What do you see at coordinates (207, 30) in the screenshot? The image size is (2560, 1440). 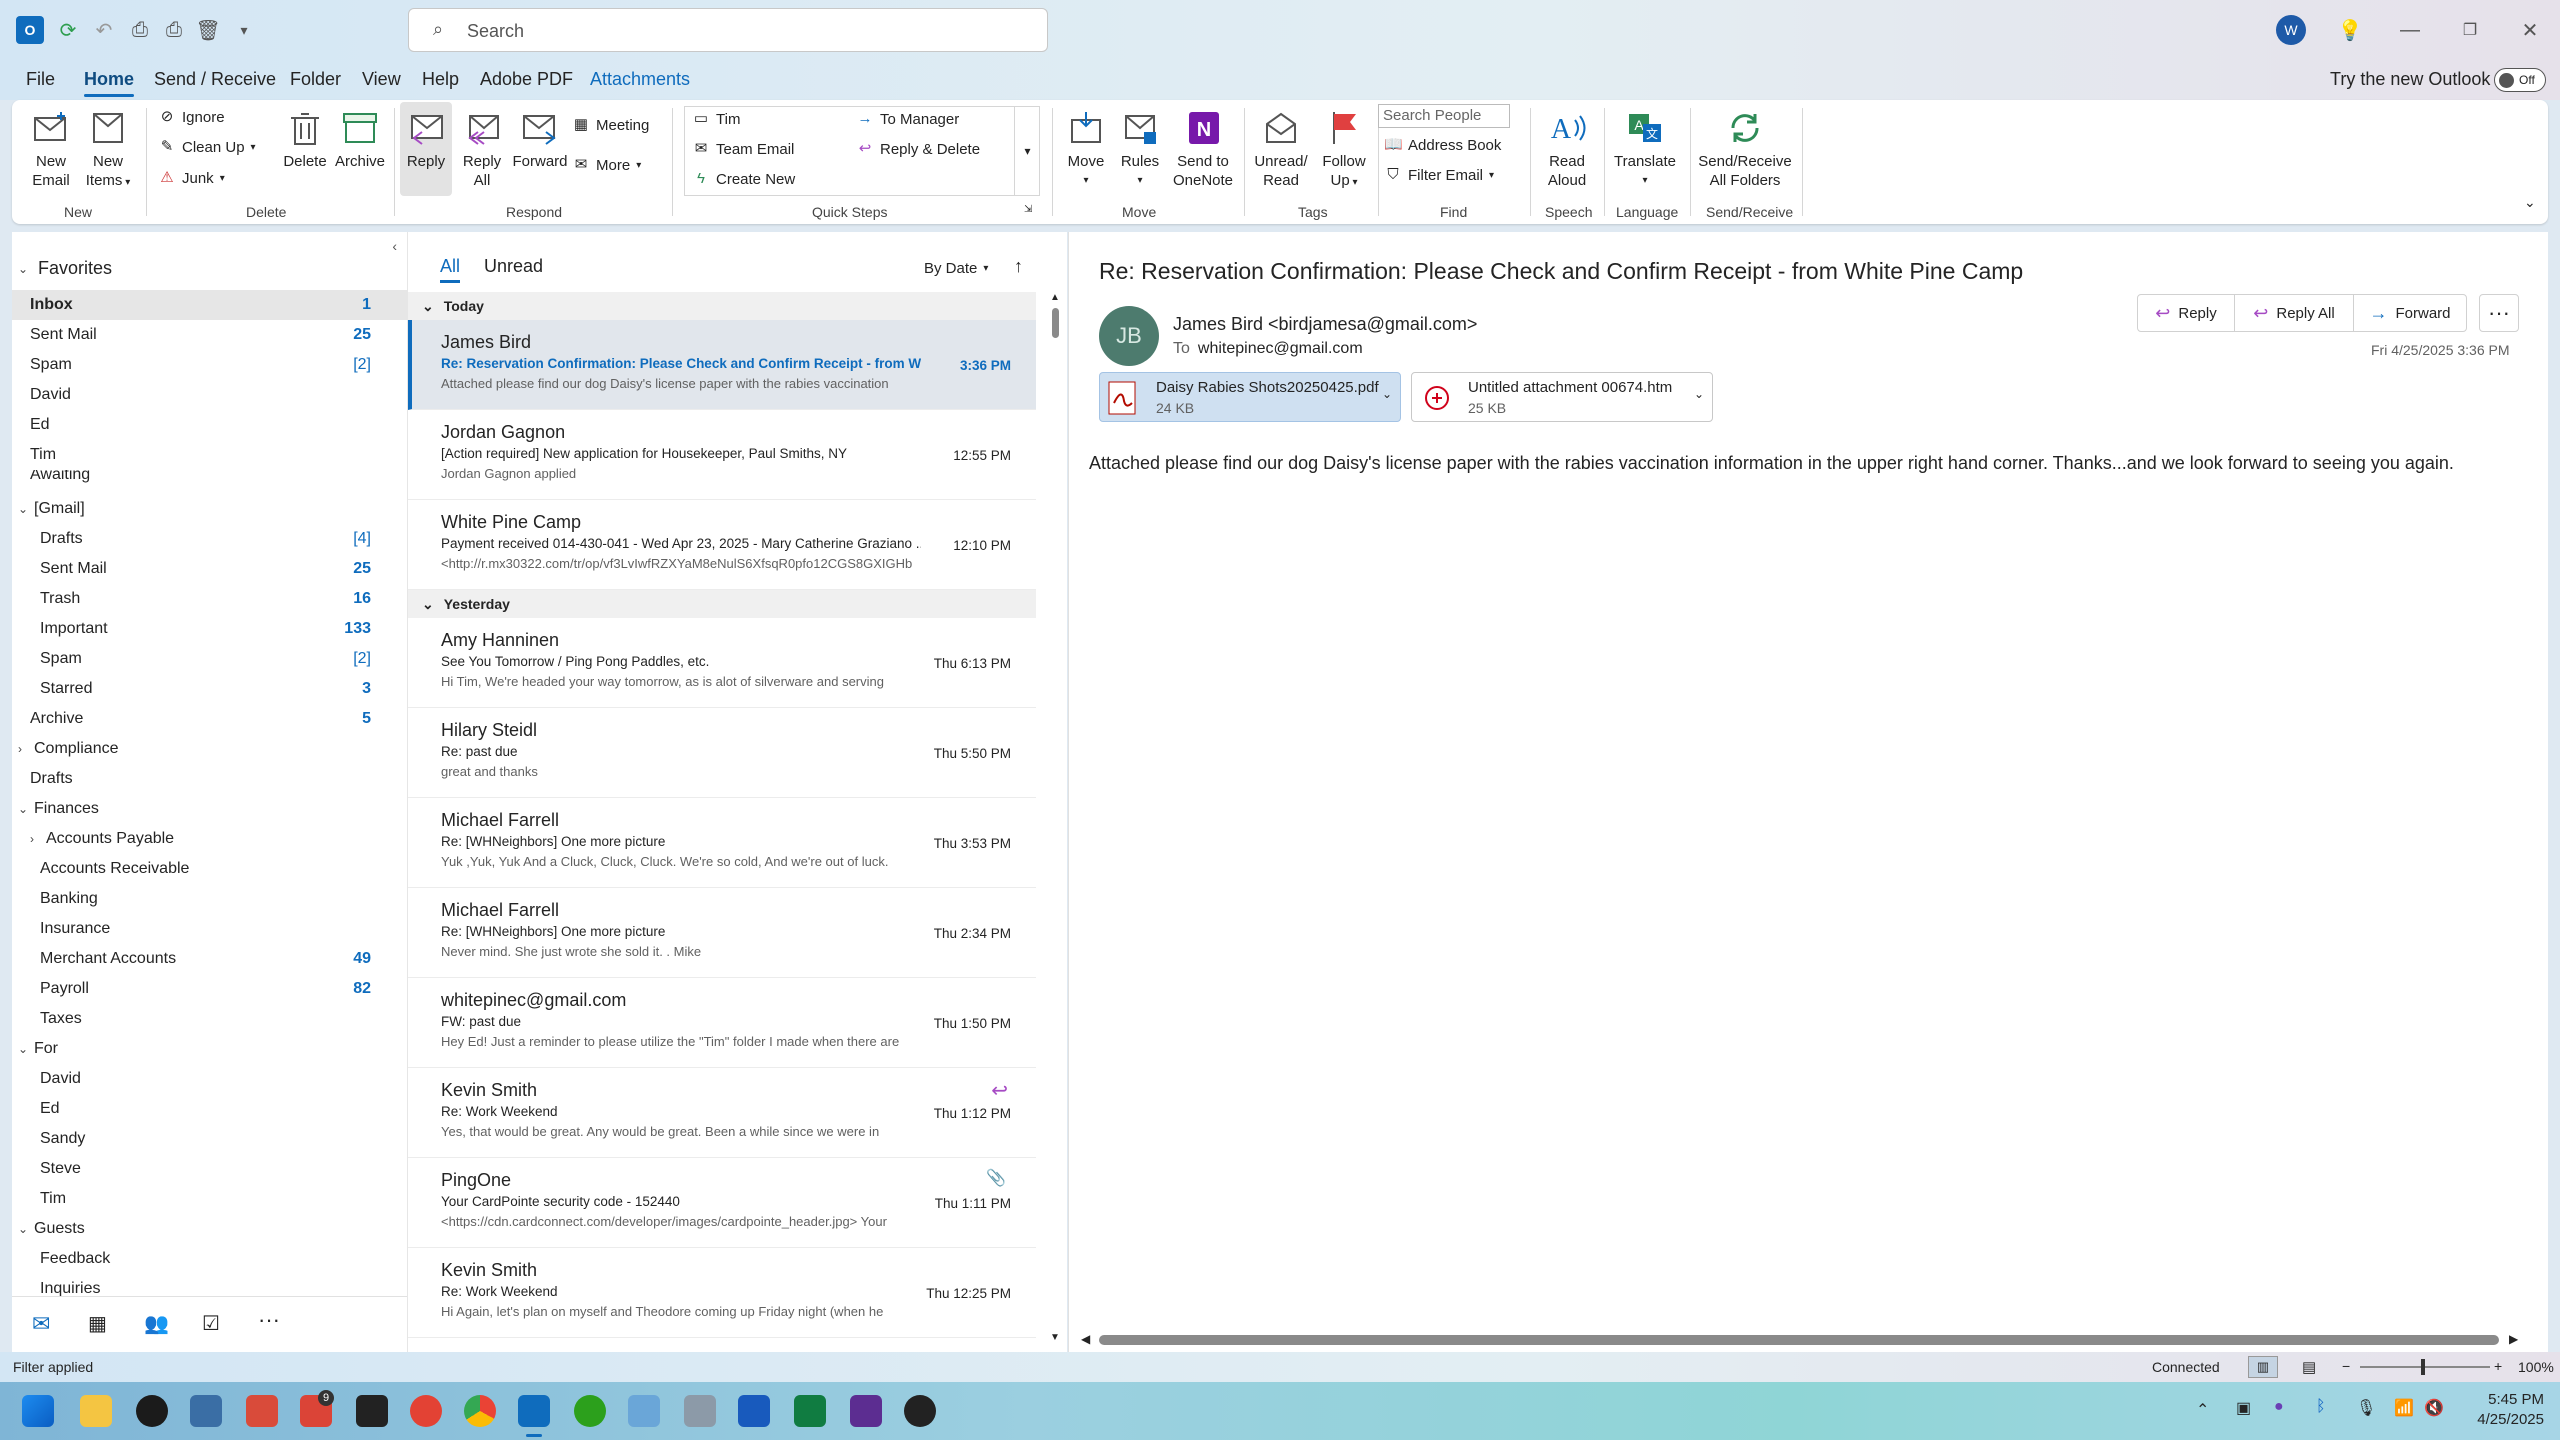 I see `delete-icon: 🗑` at bounding box center [207, 30].